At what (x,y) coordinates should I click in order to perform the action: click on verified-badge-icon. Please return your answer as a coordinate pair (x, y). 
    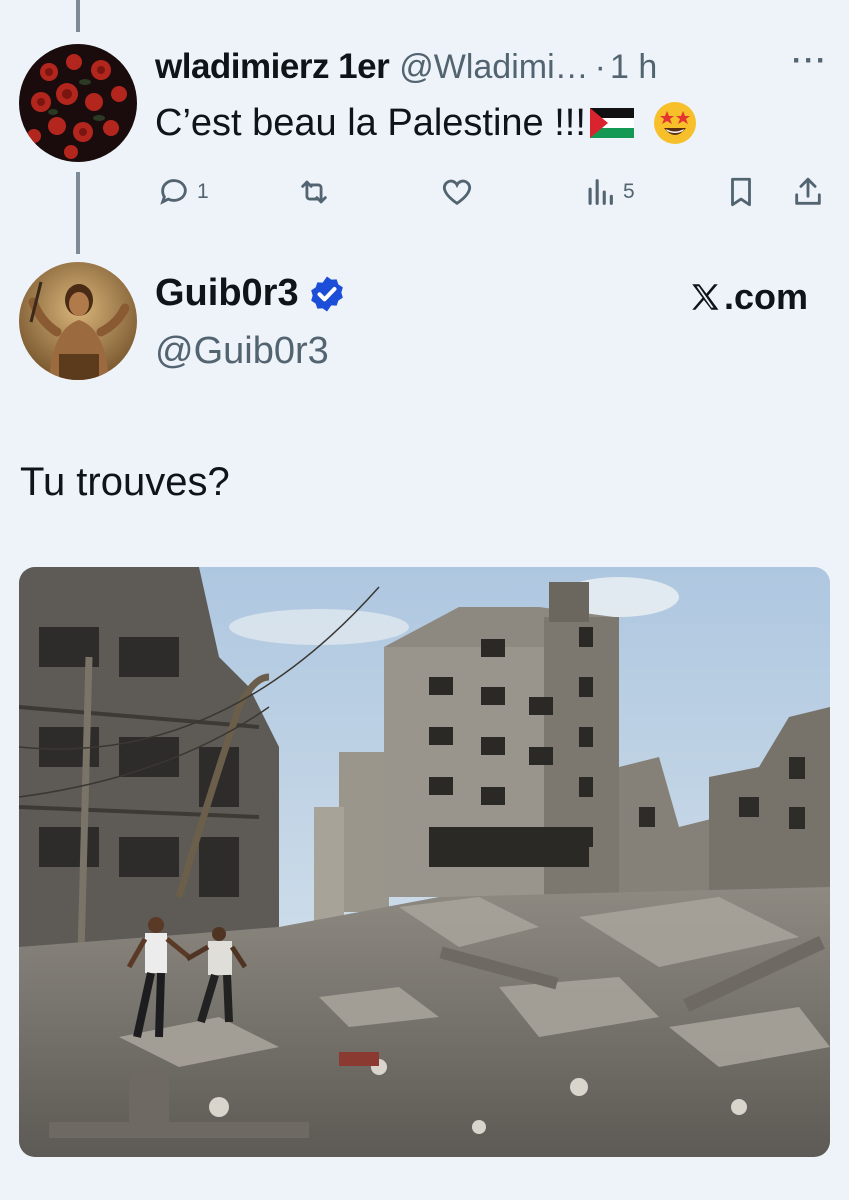
    Looking at the image, I should click on (326, 293).